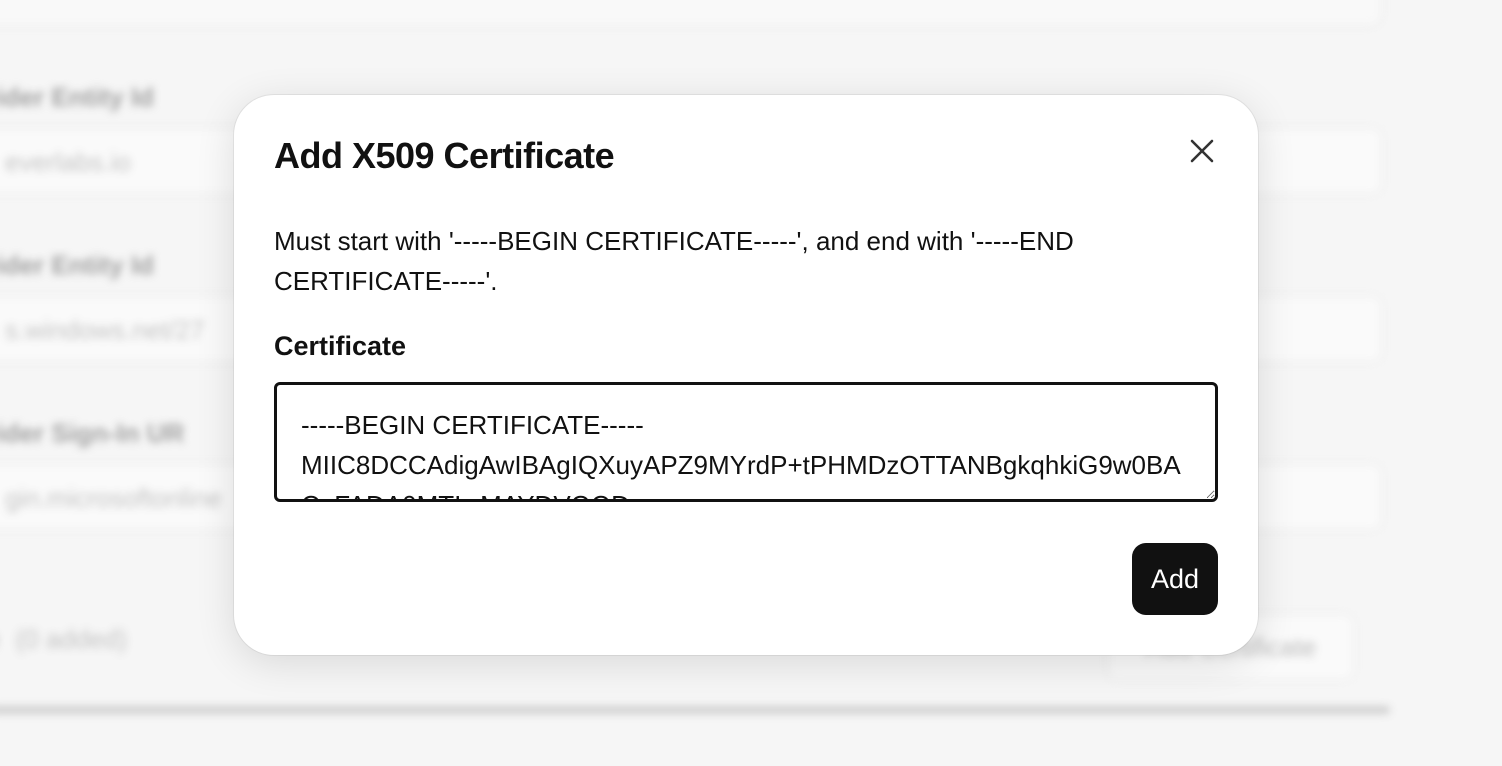 The height and width of the screenshot is (766, 1502). I want to click on close-button, so click(1202, 151).